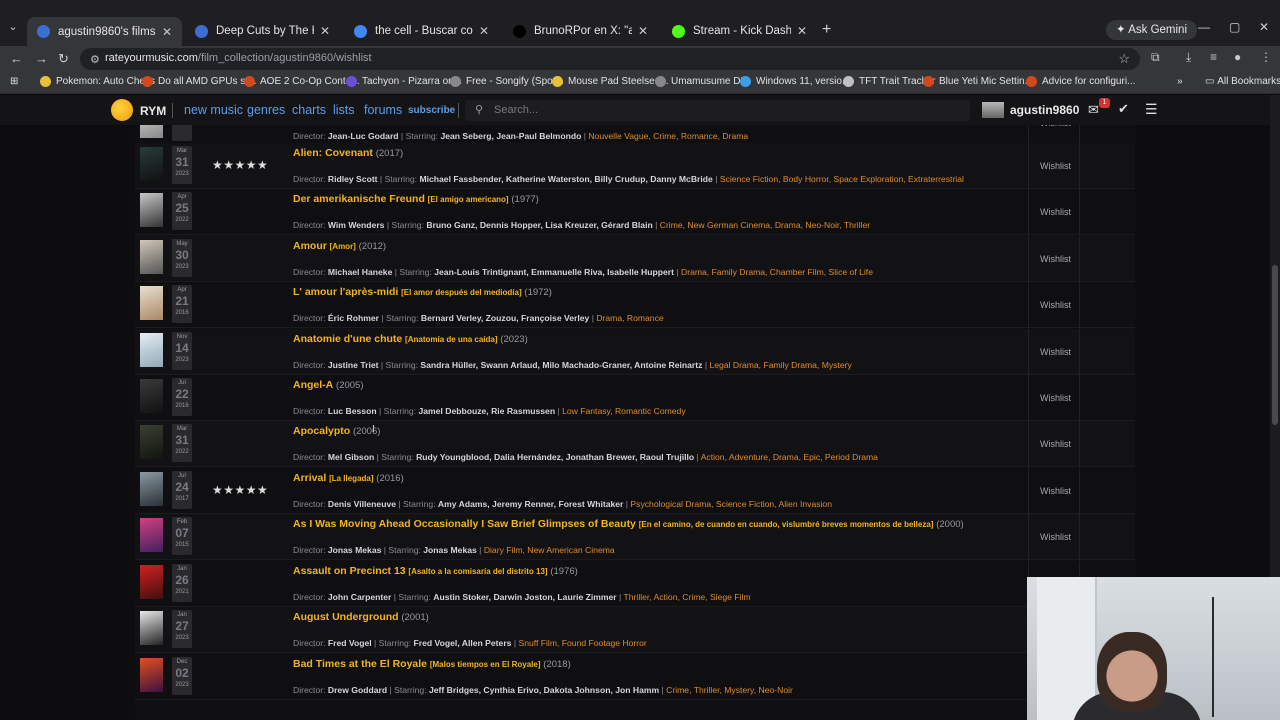  What do you see at coordinates (362, 504) in the screenshot?
I see `director-name: Denis Villeneuve` at bounding box center [362, 504].